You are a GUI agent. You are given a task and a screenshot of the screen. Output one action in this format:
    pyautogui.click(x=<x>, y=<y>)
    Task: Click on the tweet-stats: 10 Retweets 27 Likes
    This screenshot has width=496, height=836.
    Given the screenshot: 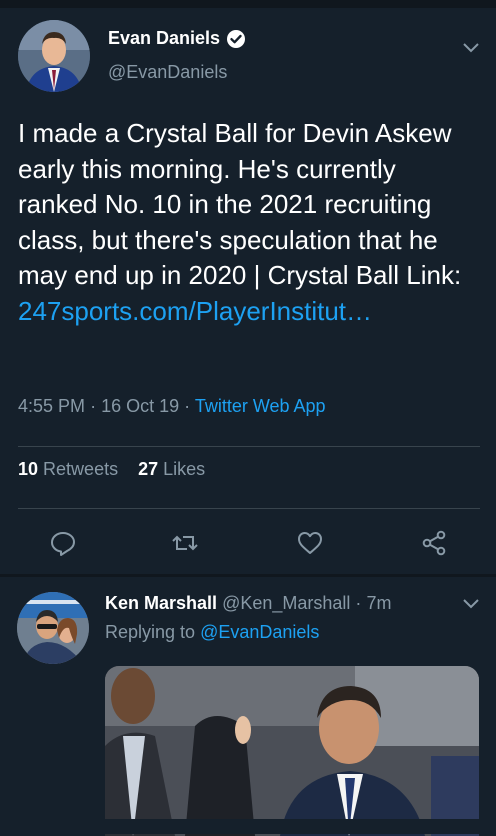 What is the action you would take?
    pyautogui.click(x=111, y=469)
    